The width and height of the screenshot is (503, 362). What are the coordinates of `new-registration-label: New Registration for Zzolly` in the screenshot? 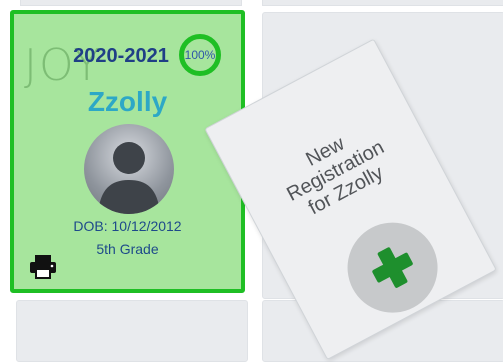 It's located at (335, 176).